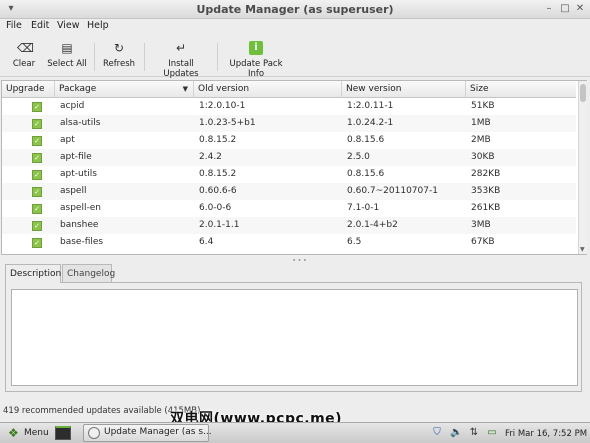 This screenshot has width=590, height=443. Describe the element at coordinates (119, 64) in the screenshot. I see `refresh-label: Refresh` at that location.